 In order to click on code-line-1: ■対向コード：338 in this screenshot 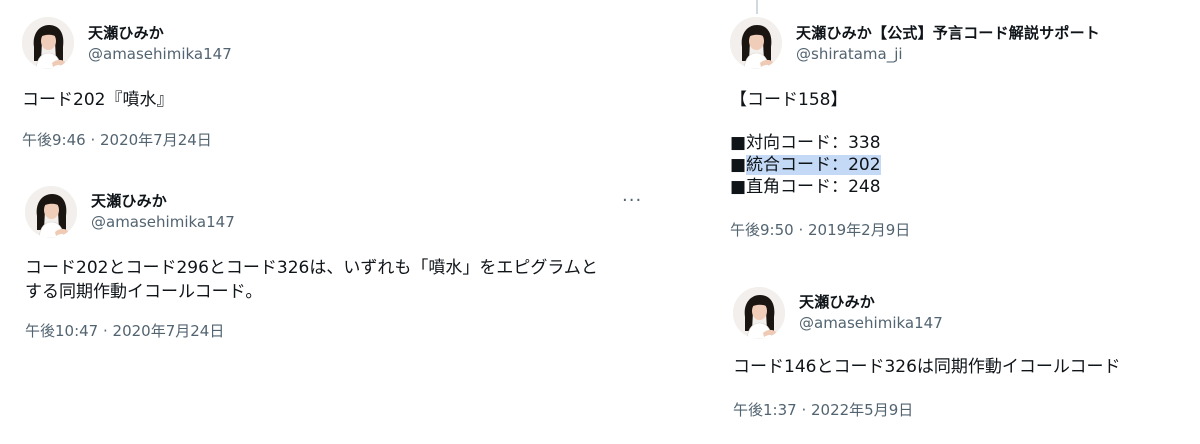, I will do `click(805, 143)`.